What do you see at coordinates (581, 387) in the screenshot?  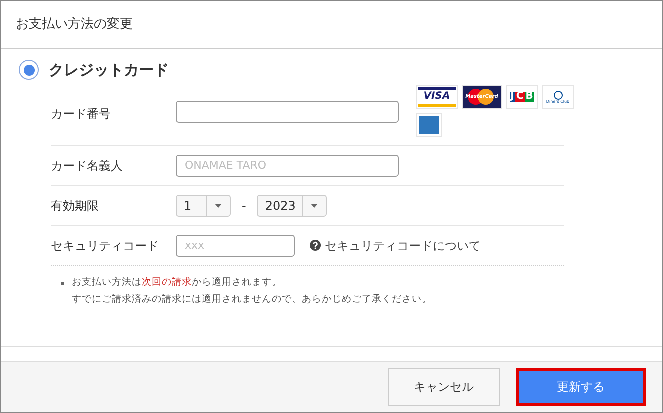 I see `update-button: 更新する` at bounding box center [581, 387].